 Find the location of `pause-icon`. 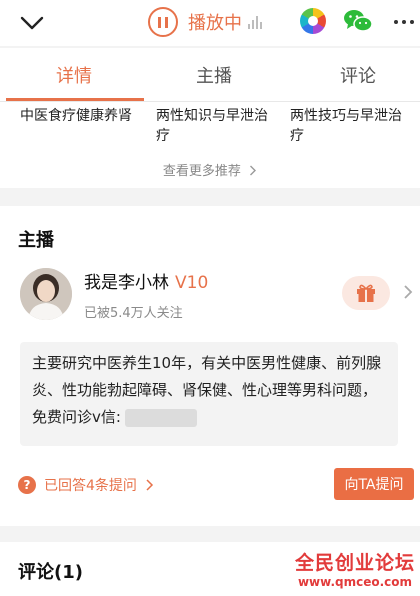

pause-icon is located at coordinates (163, 22).